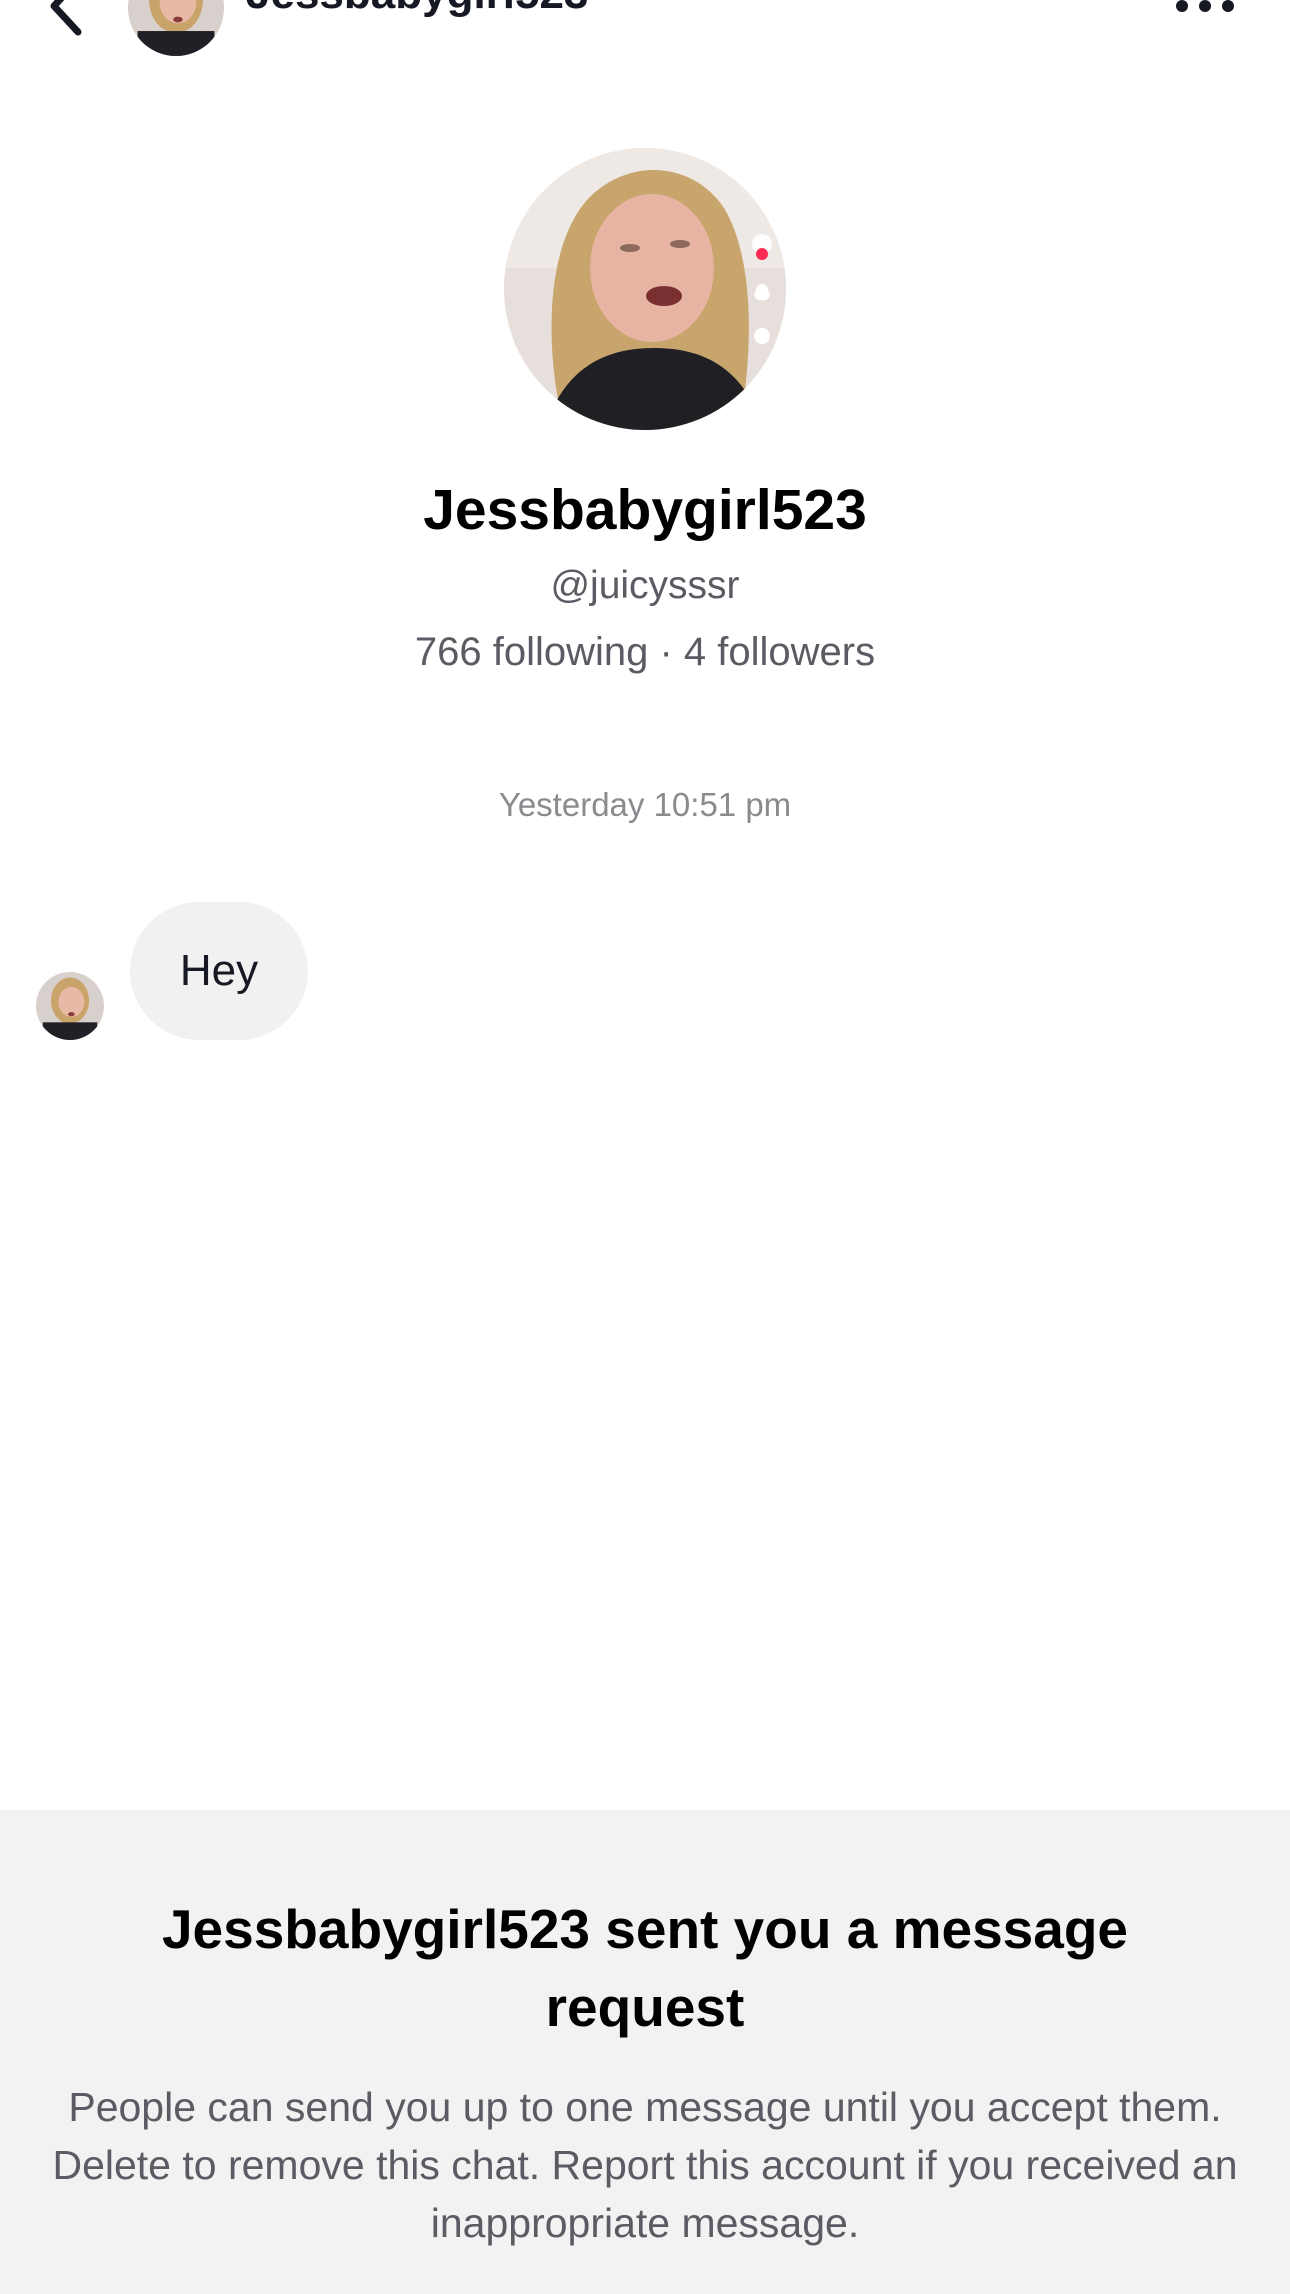  I want to click on message-timestamp: Yesterday 10:51 pm, so click(645, 804).